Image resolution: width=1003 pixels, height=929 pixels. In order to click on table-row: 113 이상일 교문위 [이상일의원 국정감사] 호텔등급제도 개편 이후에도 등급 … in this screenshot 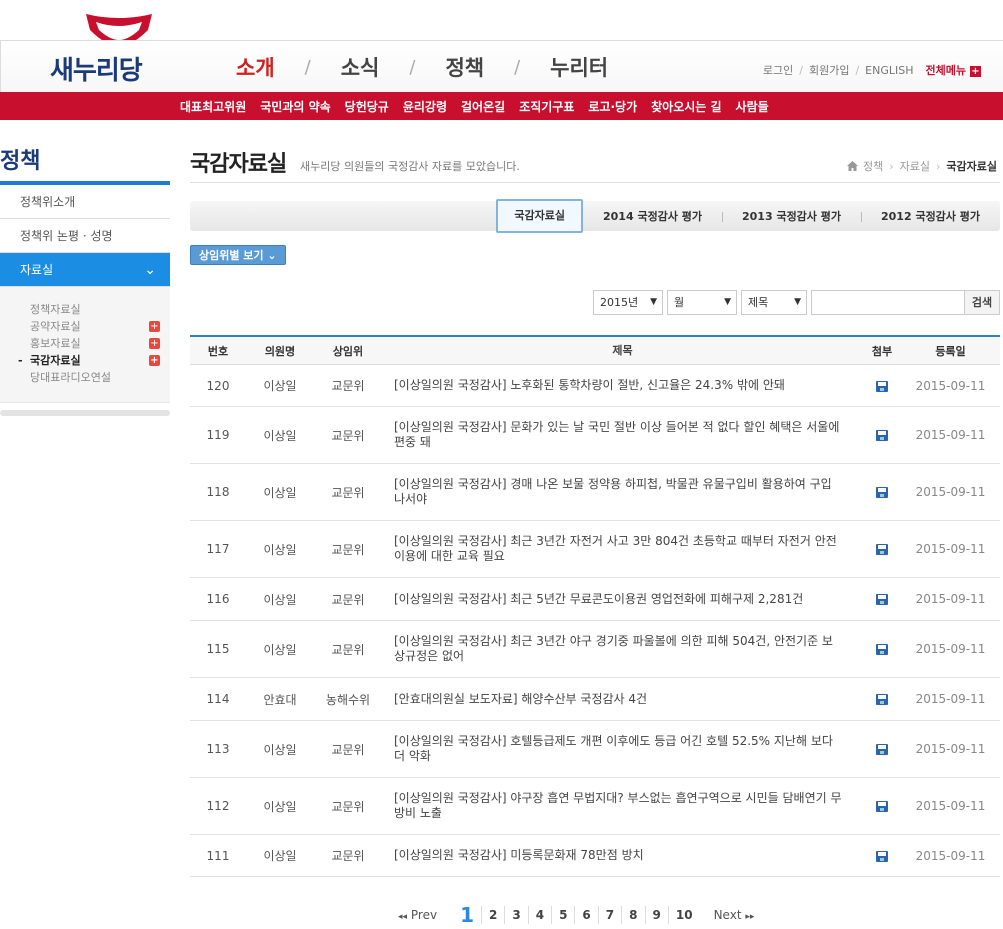, I will do `click(595, 749)`.